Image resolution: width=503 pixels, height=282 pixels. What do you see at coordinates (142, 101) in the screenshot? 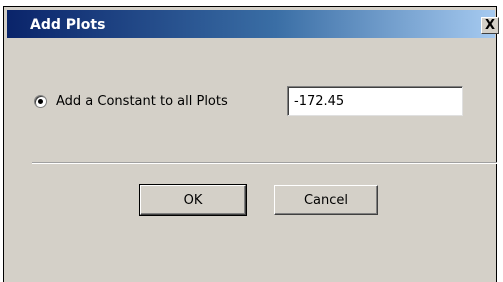
I see `add-constant-label: Add a Constant to all Plots` at bounding box center [142, 101].